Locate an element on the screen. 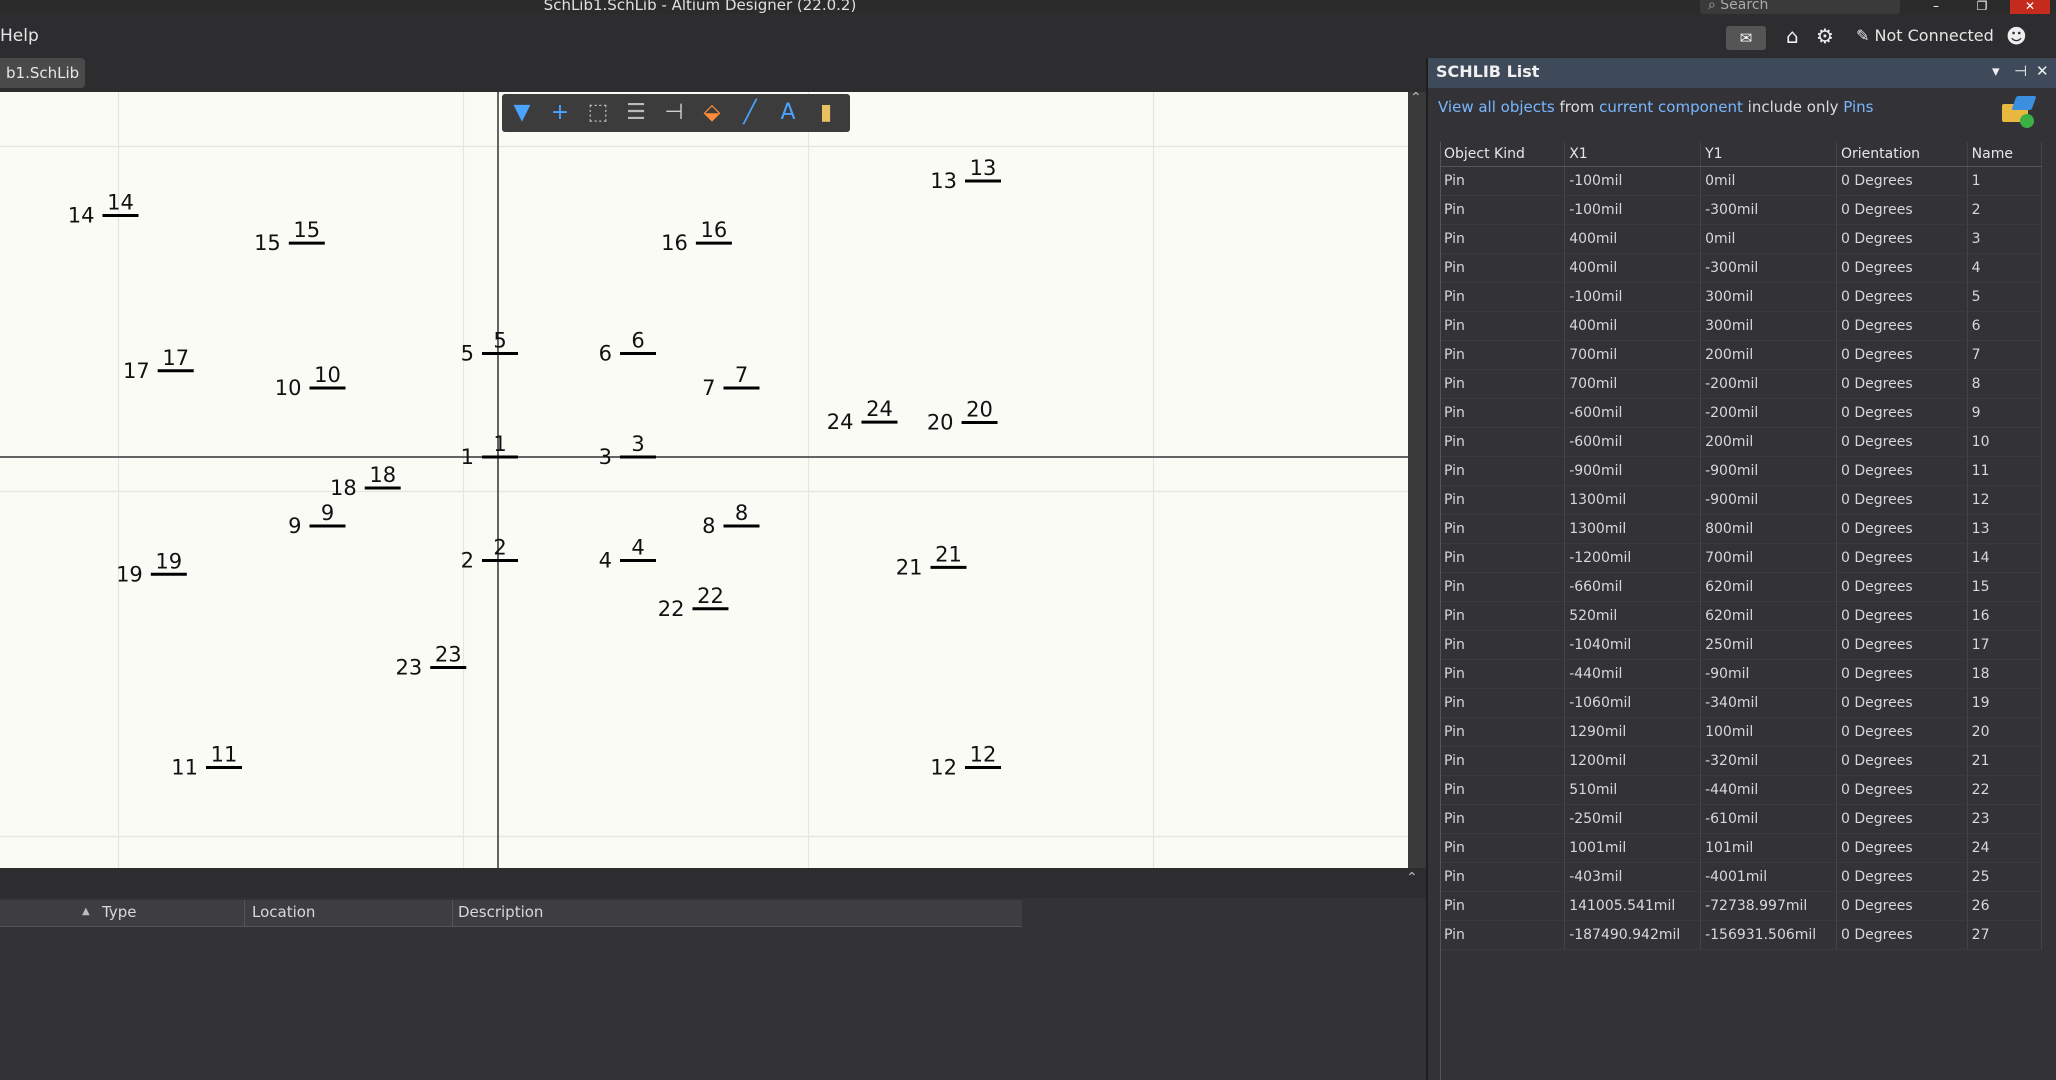 The height and width of the screenshot is (1080, 2056). table-row: Pin 1300mil -900mil 0 Degrees 12 is located at coordinates (1741, 500).